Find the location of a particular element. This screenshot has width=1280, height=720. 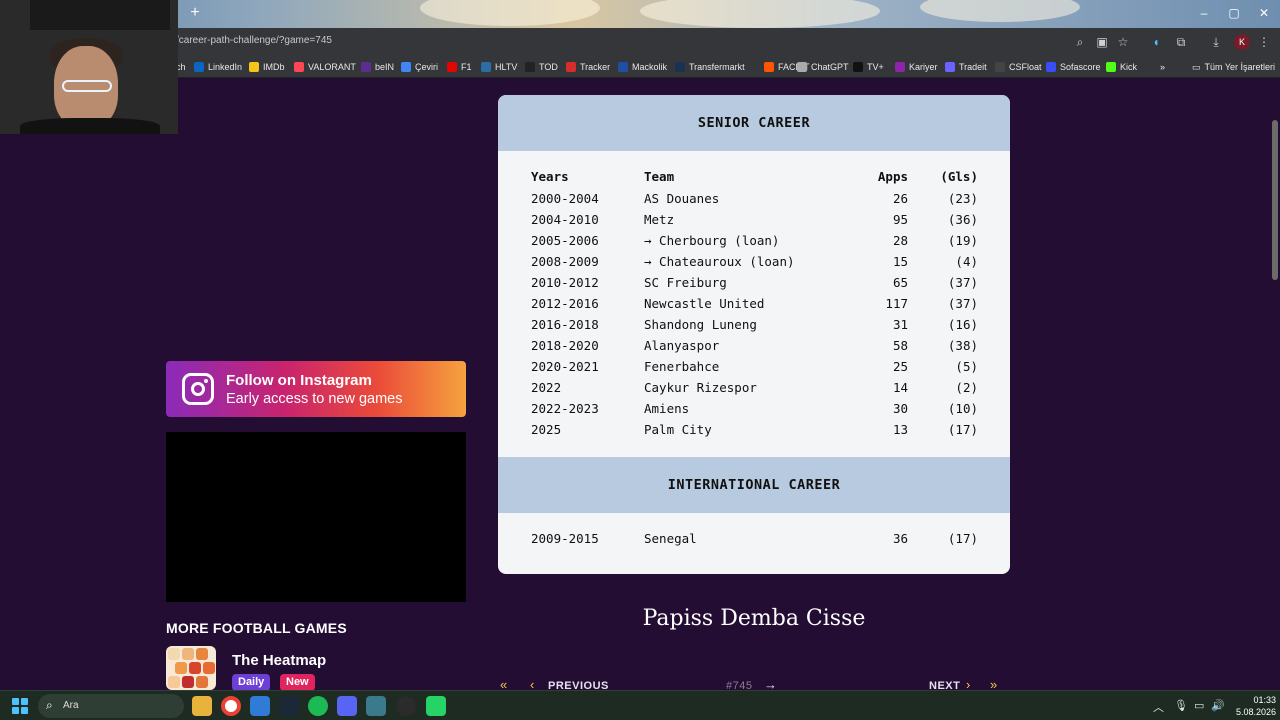

all-bookmarks-folder: ▭ Tüm Yer İşaretleri is located at coordinates (1233, 67).